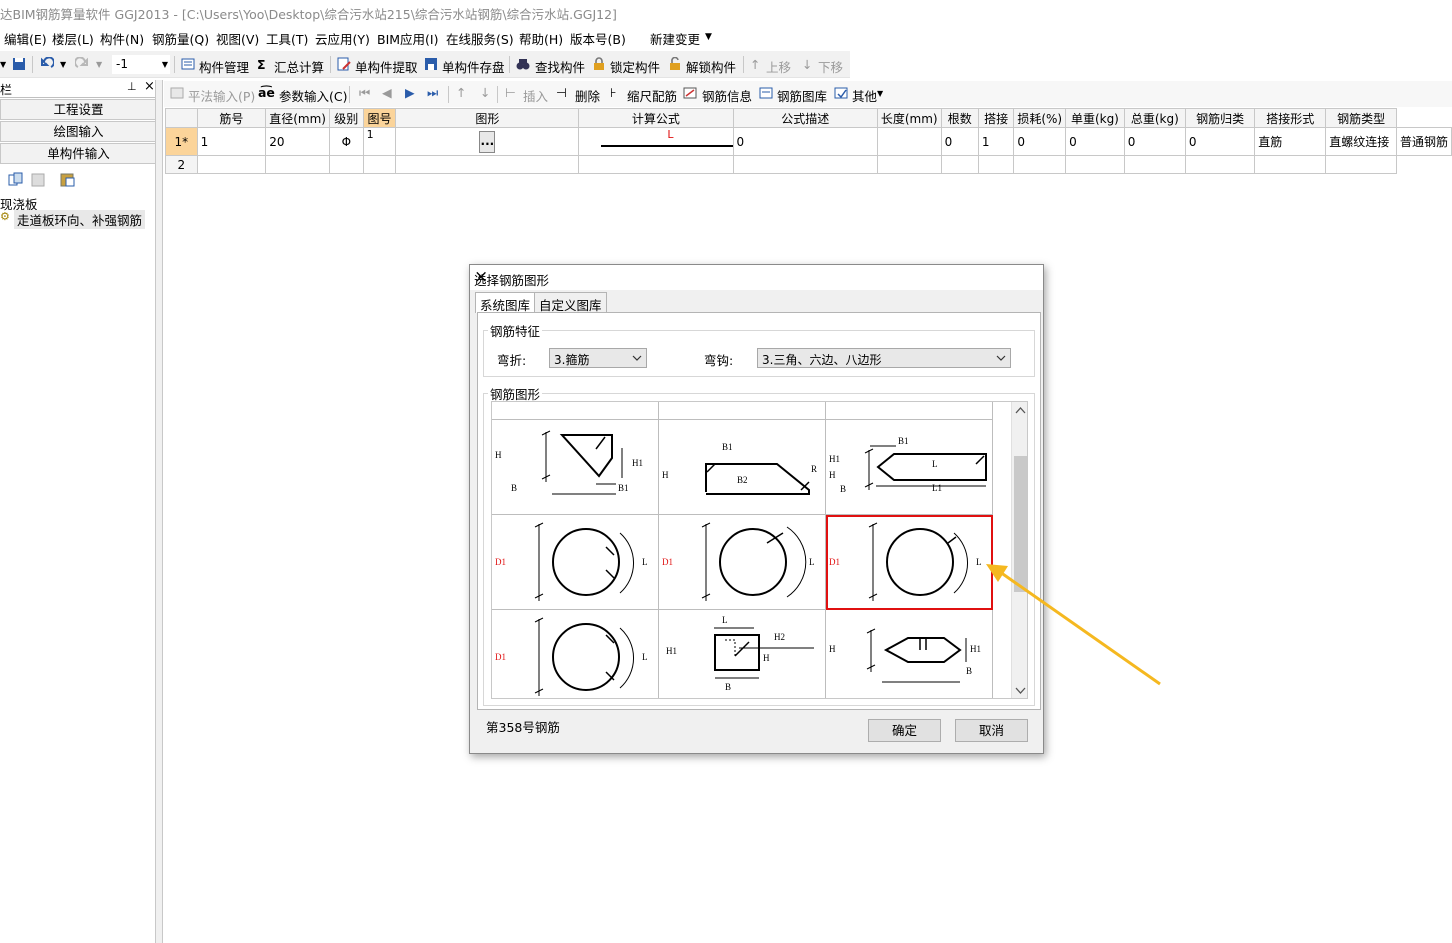  What do you see at coordinates (909, 118) in the screenshot?
I see `col-header: 长度(mm)` at bounding box center [909, 118].